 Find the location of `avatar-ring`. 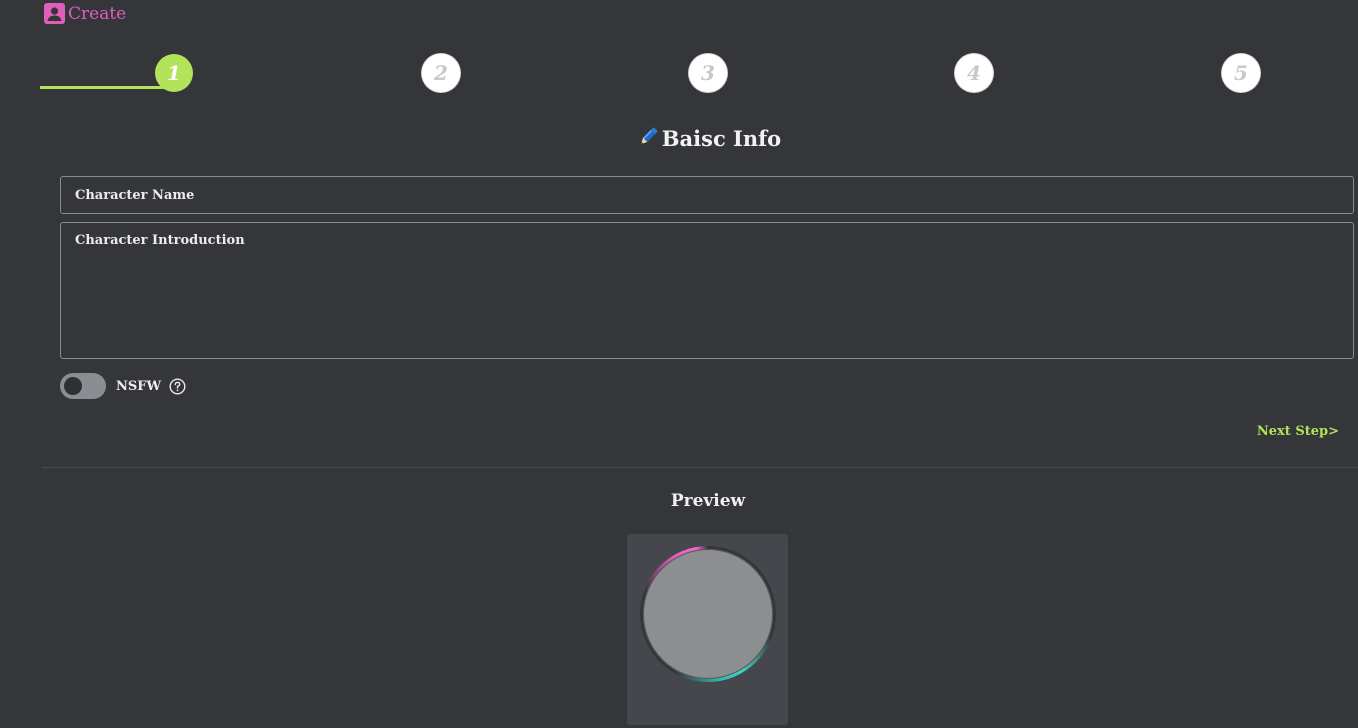

avatar-ring is located at coordinates (708, 614).